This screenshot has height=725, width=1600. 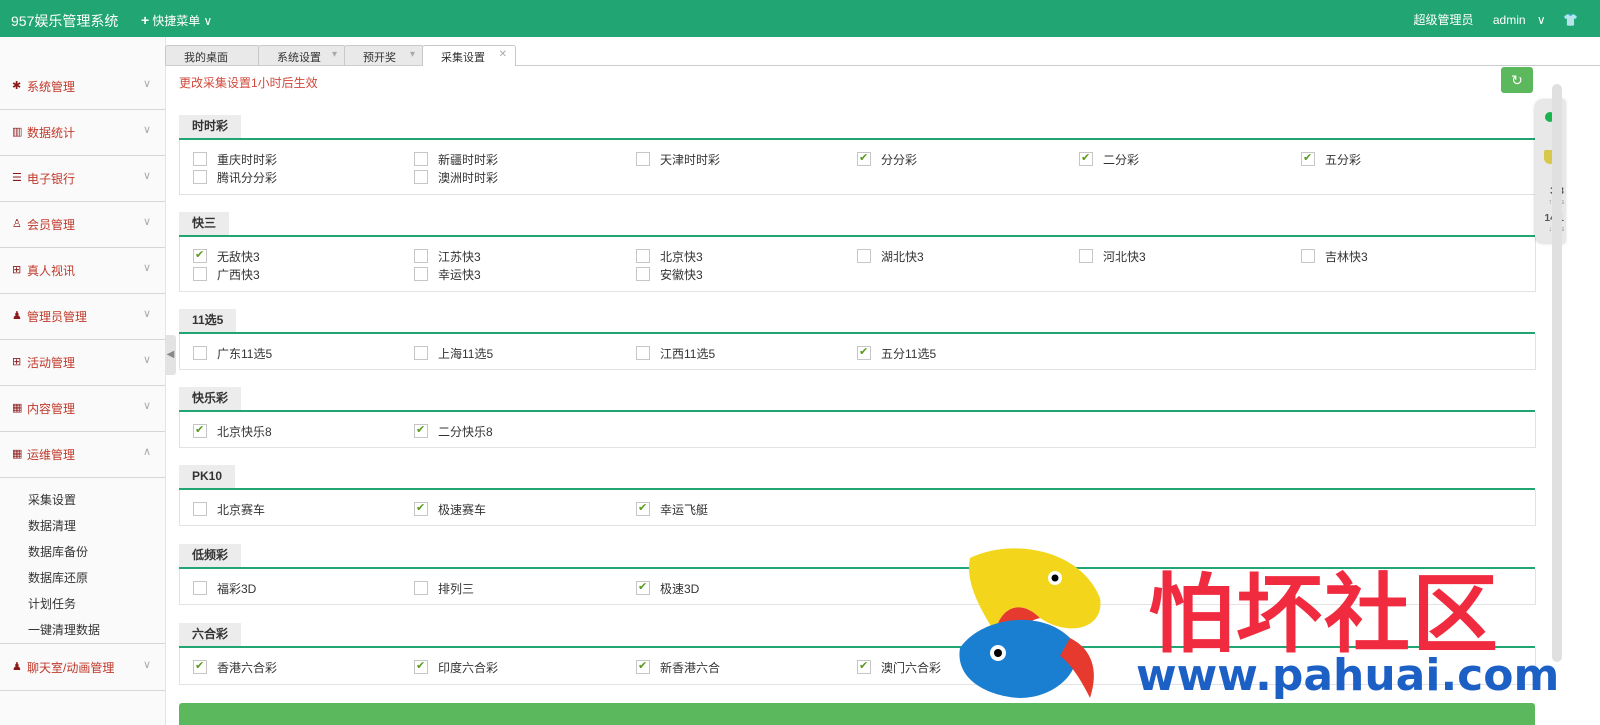 I want to click on sidebar-item-activities: ⊞ 活动管理 ∨, so click(x=82, y=362).